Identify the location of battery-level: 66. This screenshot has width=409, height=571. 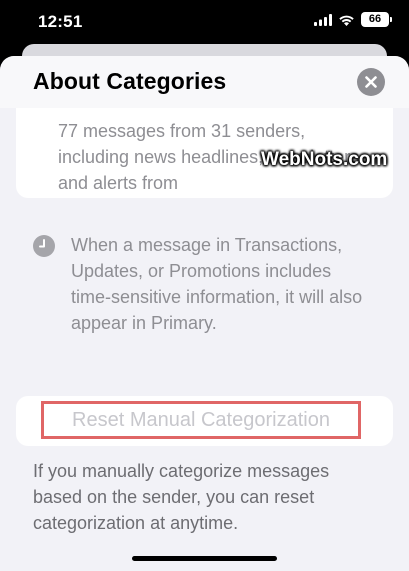
(375, 19).